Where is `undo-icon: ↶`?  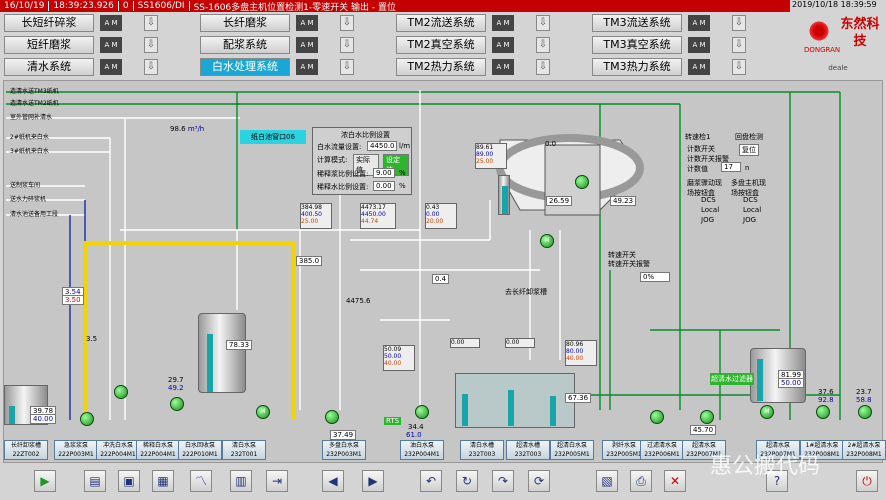
undo-icon: ↶ is located at coordinates (431, 481).